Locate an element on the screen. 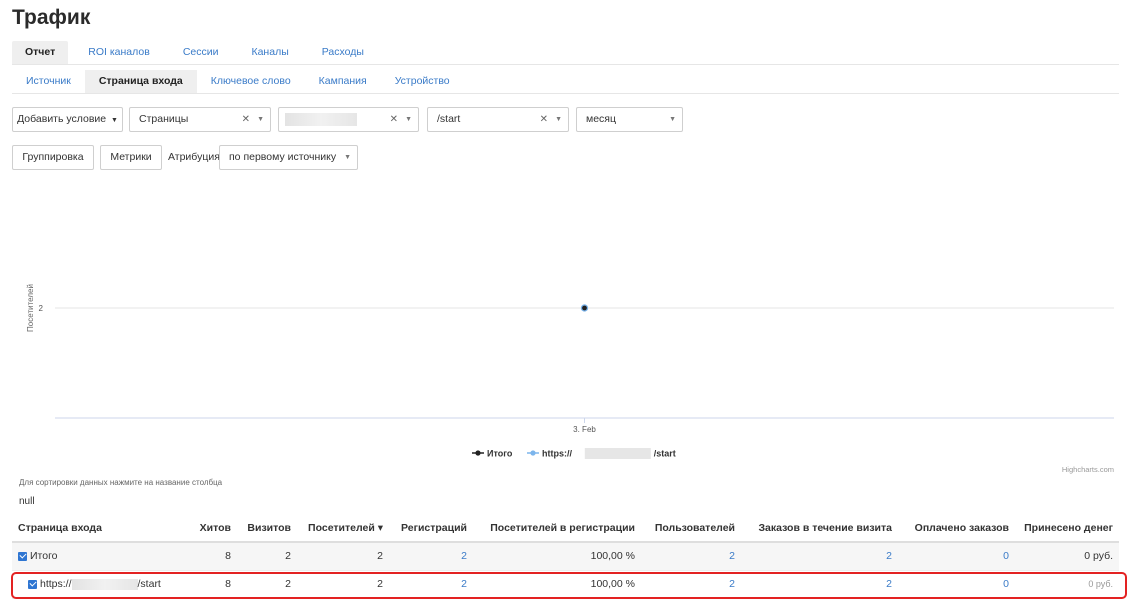  metrics-button: Метрики is located at coordinates (131, 157).